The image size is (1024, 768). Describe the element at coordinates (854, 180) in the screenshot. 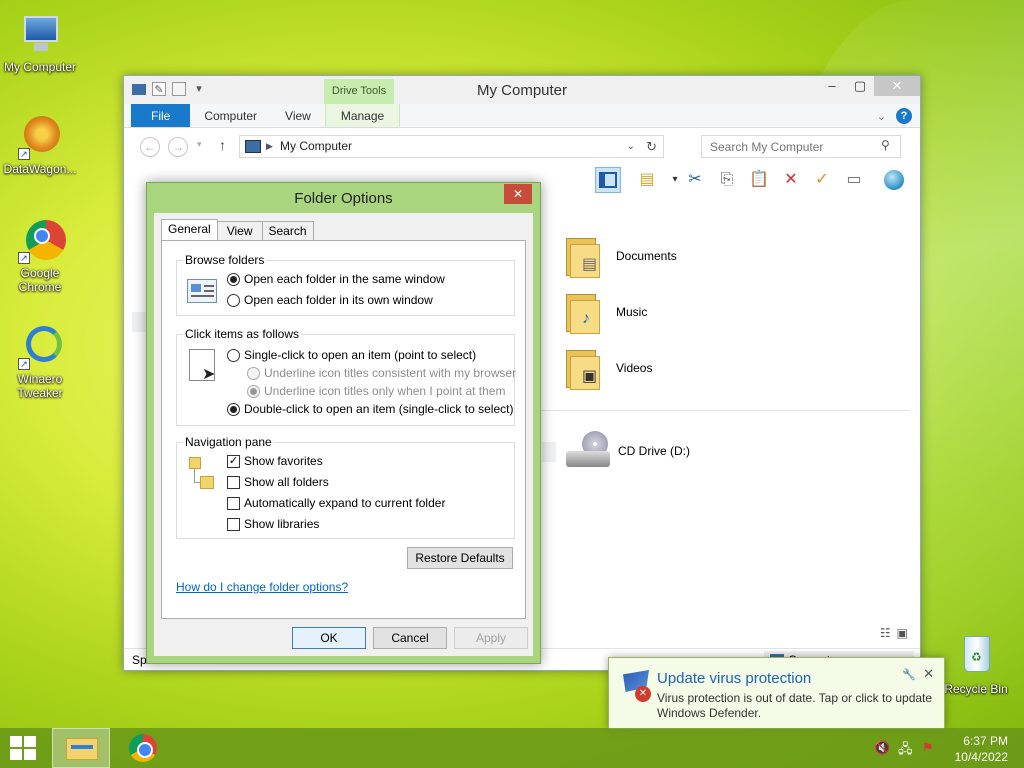

I see `rename-icon: ▭` at that location.